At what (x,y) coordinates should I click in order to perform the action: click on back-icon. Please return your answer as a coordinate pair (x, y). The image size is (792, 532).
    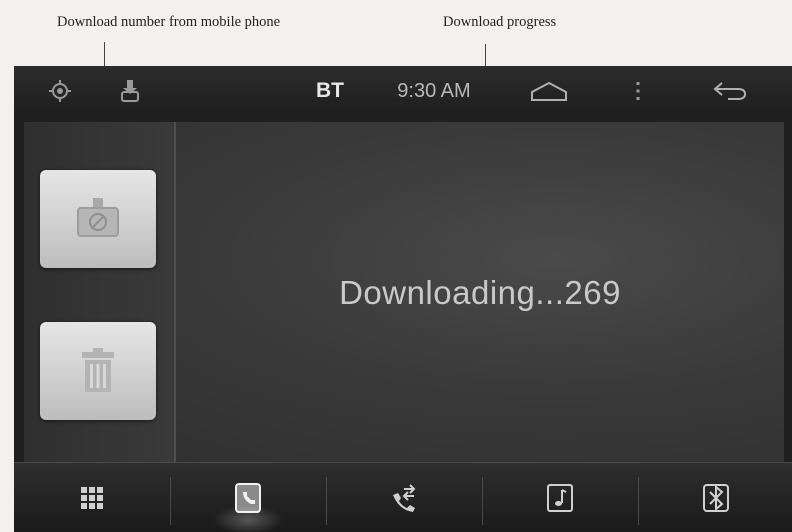
    Looking at the image, I should click on (730, 91).